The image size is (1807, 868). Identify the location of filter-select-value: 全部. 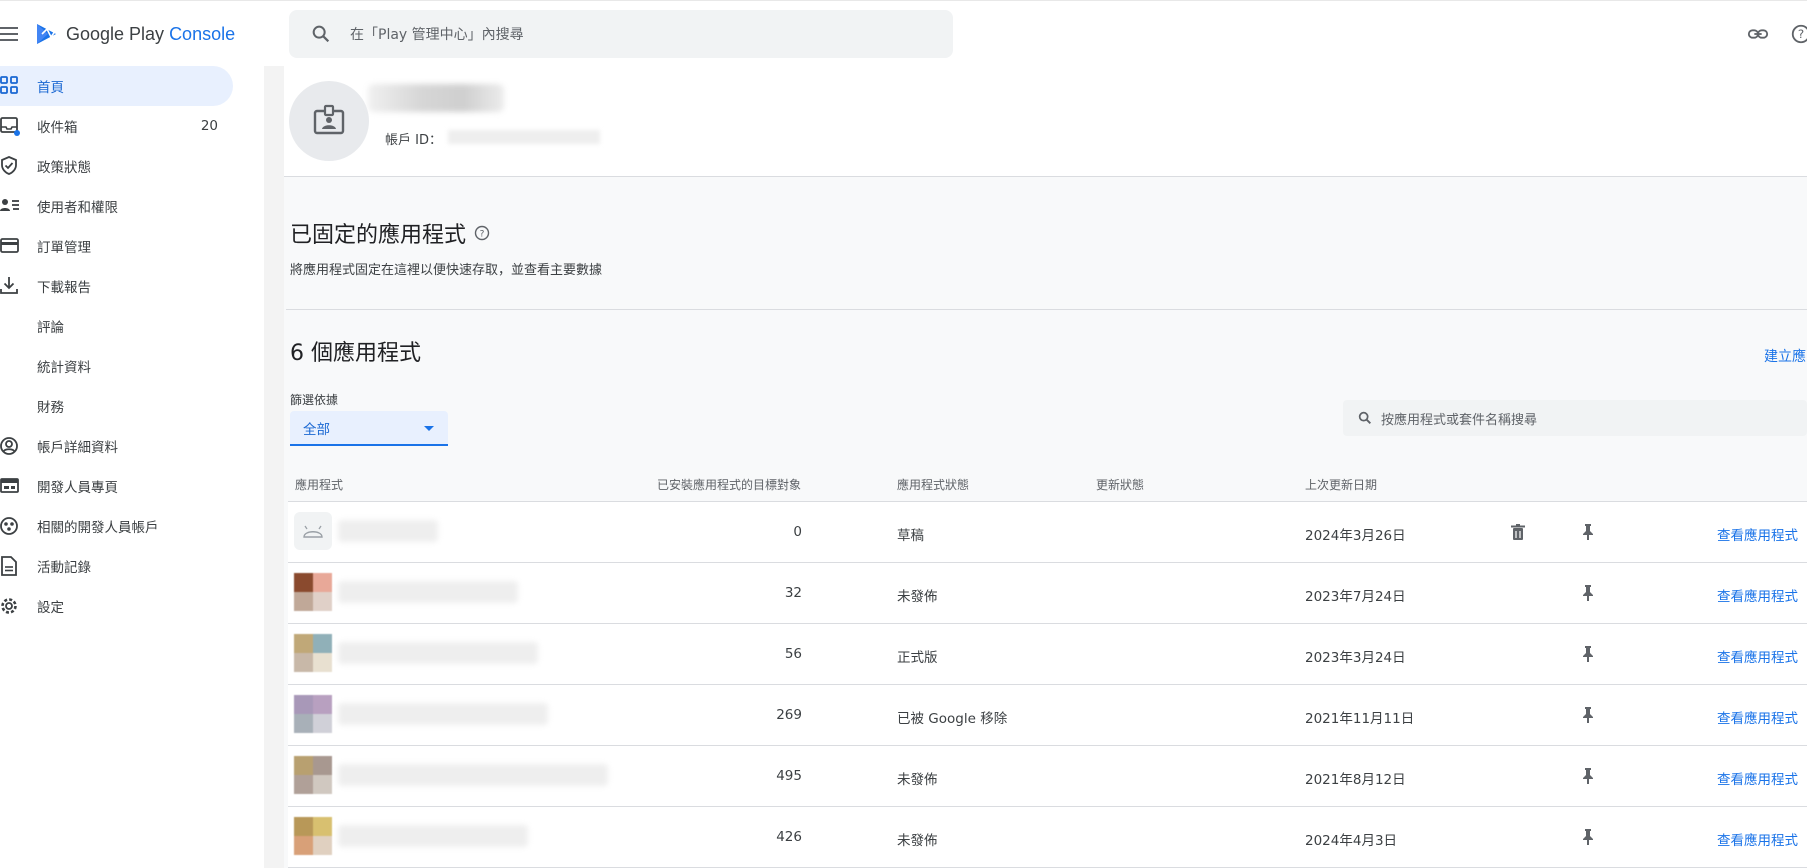
(316, 429).